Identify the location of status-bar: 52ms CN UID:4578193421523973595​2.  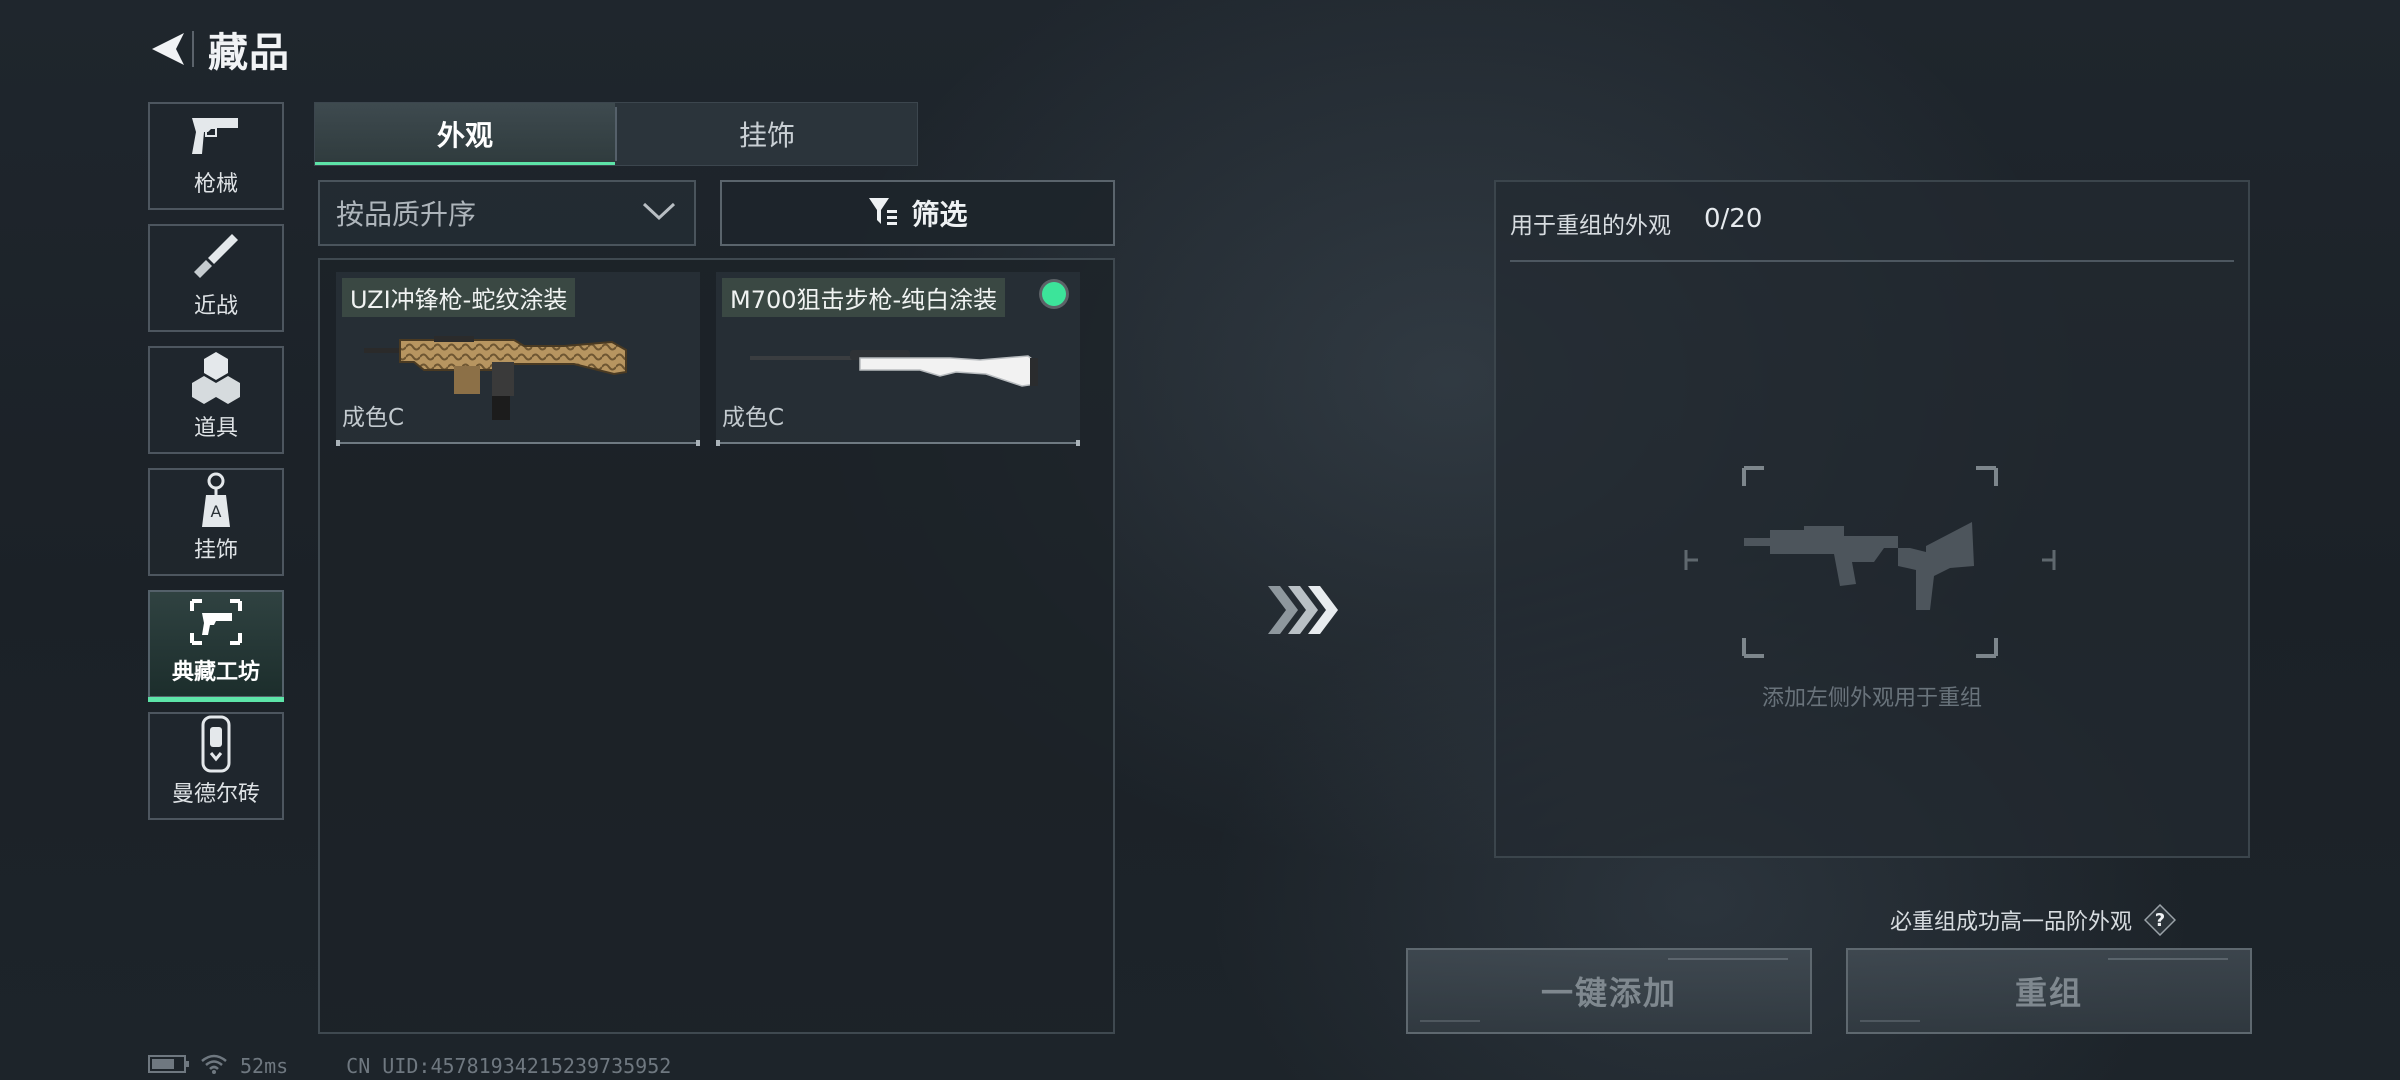
(409, 1066).